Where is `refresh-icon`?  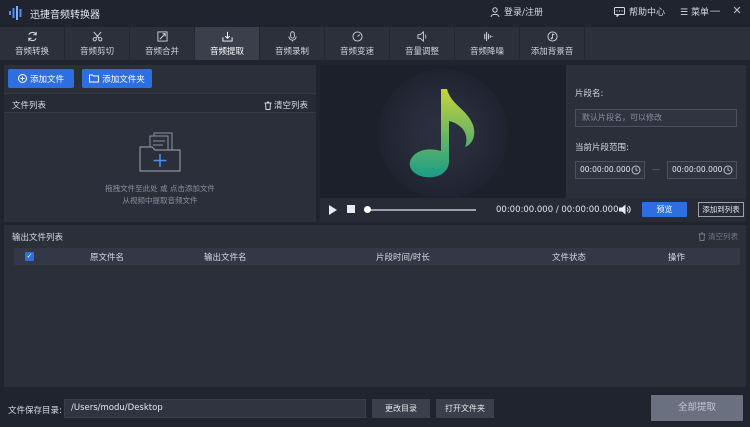 refresh-icon is located at coordinates (32, 36).